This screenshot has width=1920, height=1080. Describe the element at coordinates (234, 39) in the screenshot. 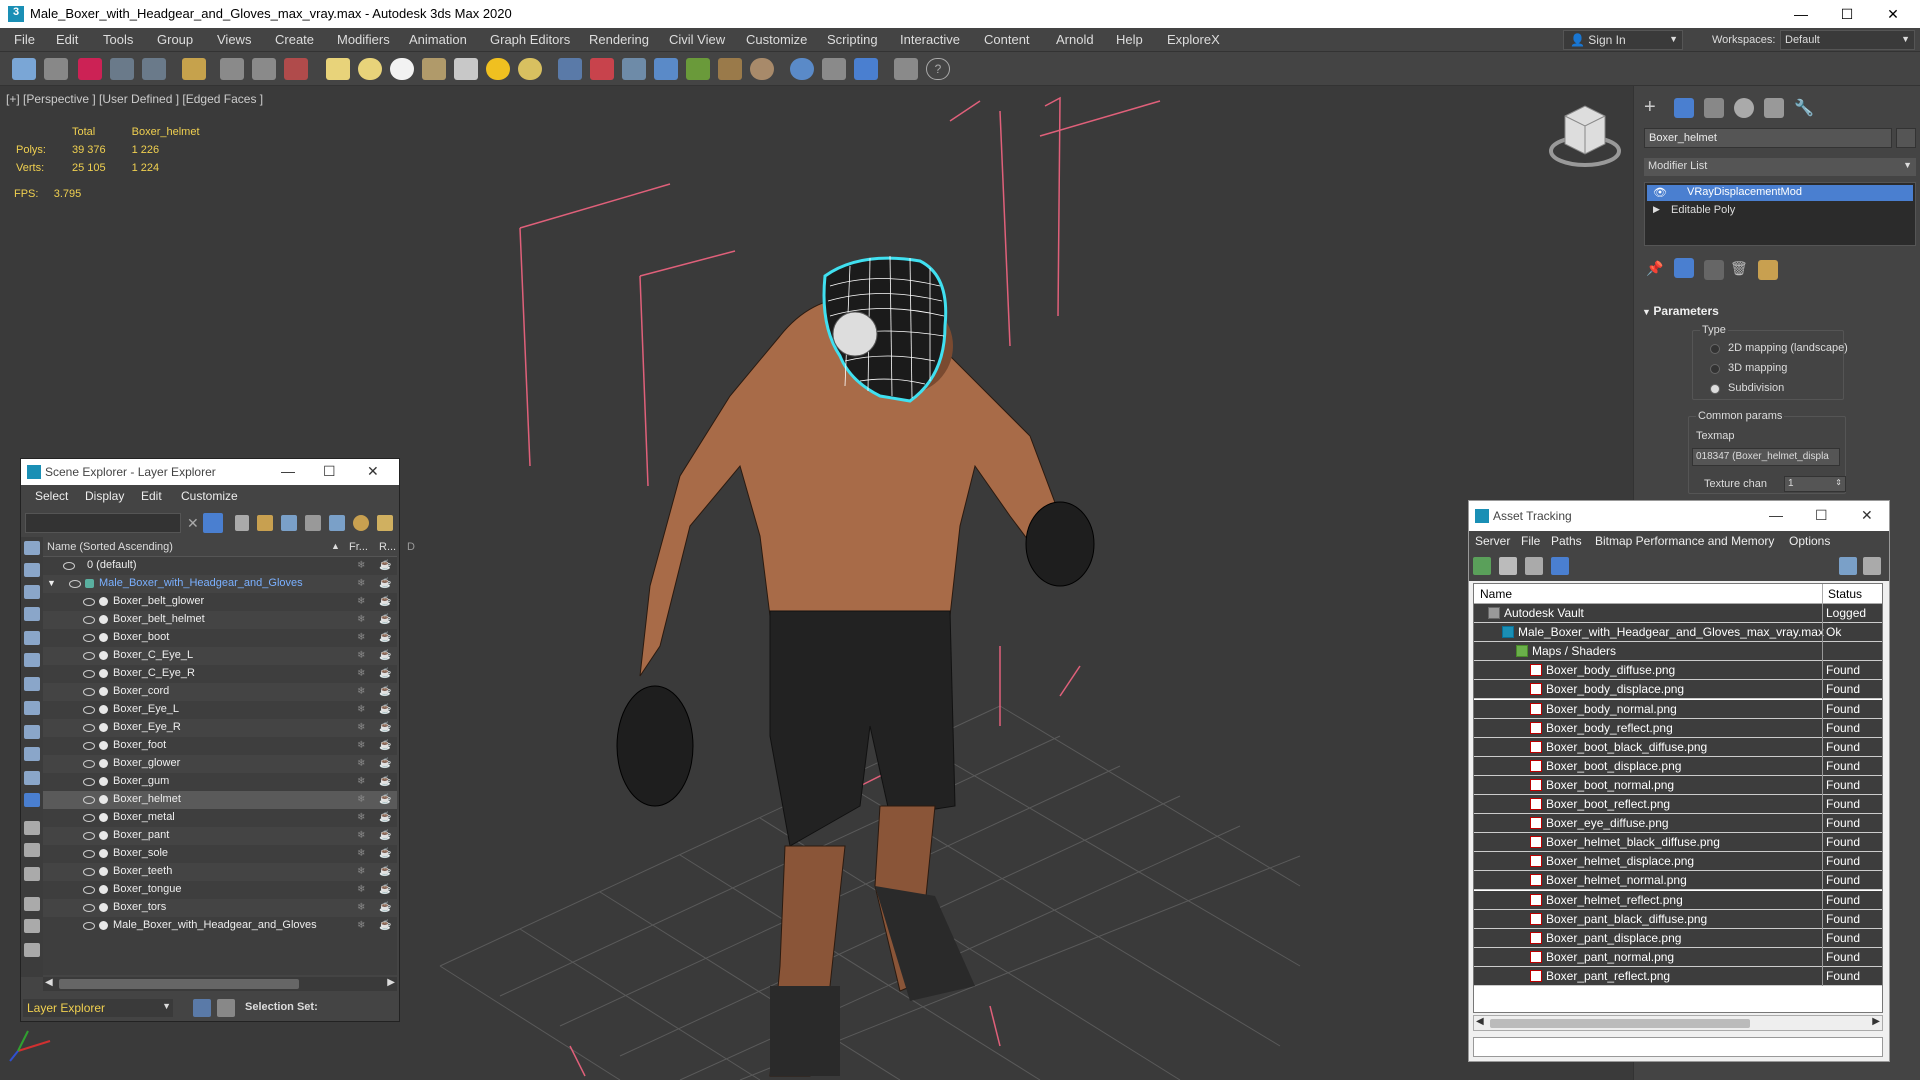

I see `menu-views: Views` at that location.